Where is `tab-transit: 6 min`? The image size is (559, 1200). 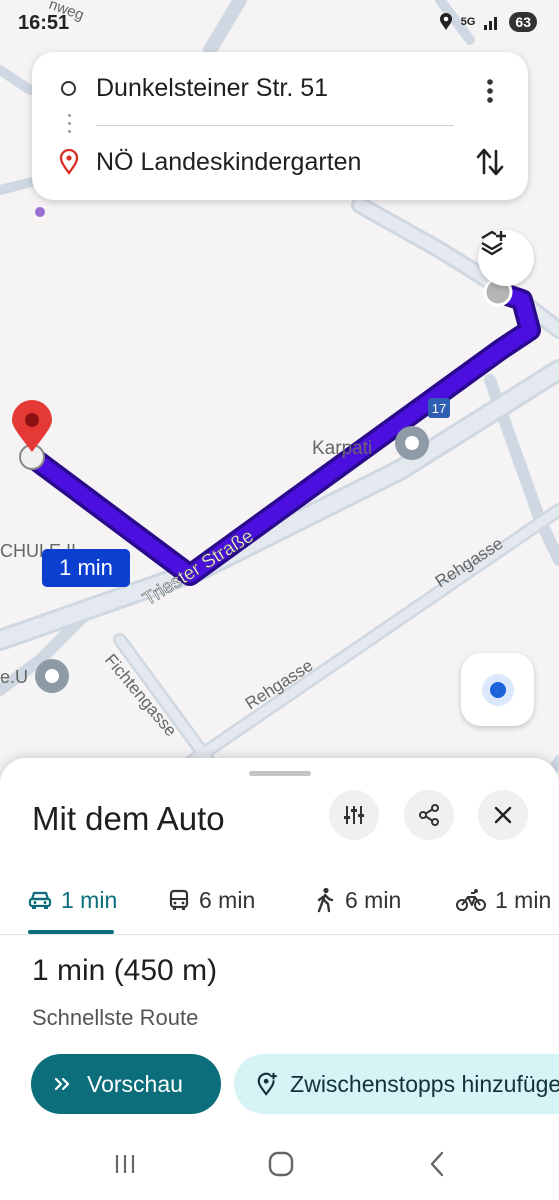
tab-transit: 6 min is located at coordinates (211, 900).